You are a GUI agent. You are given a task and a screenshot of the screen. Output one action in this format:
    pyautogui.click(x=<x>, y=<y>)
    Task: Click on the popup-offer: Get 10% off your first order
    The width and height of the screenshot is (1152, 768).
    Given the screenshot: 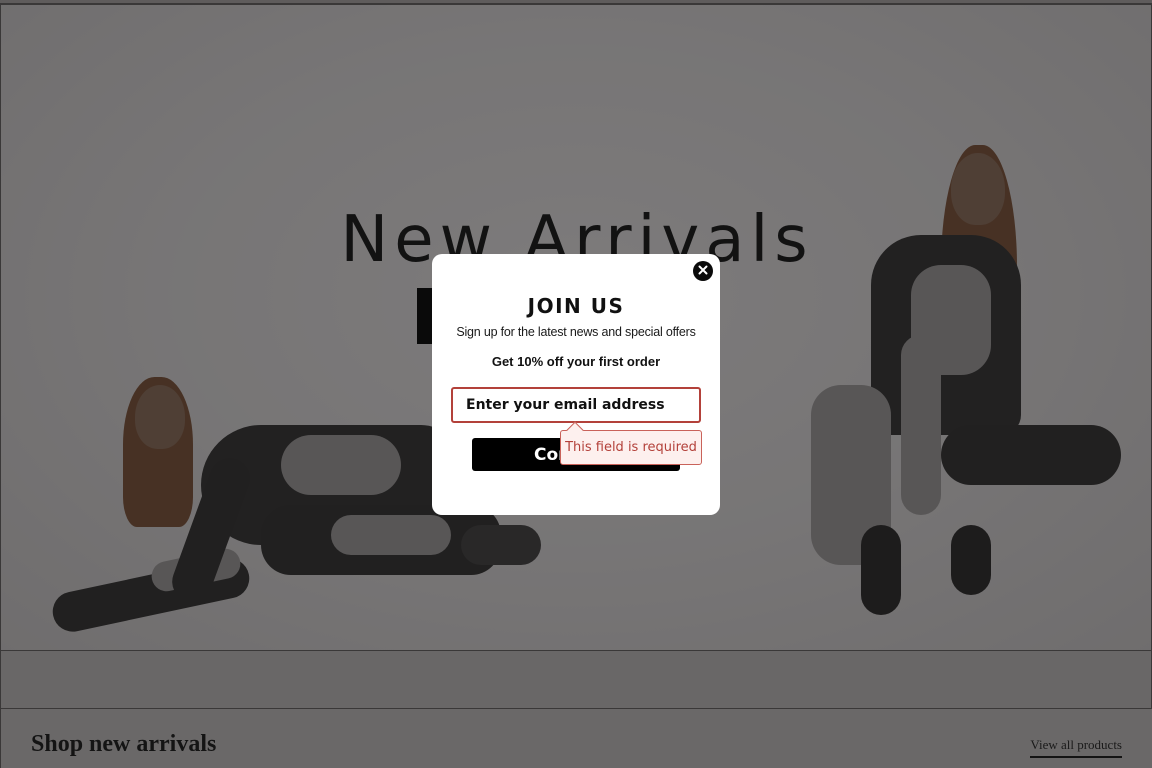 What is the action you would take?
    pyautogui.click(x=576, y=361)
    